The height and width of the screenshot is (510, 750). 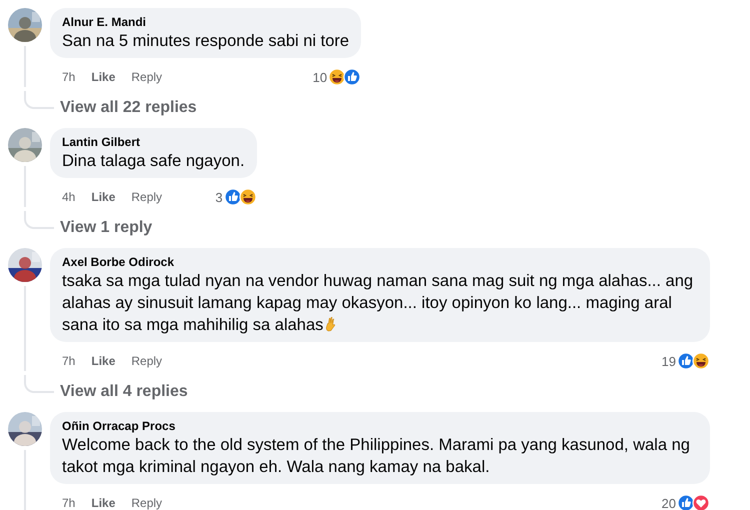 What do you see at coordinates (206, 41) in the screenshot?
I see `comment-text: San na 5 minutes responde sabi ni tore` at bounding box center [206, 41].